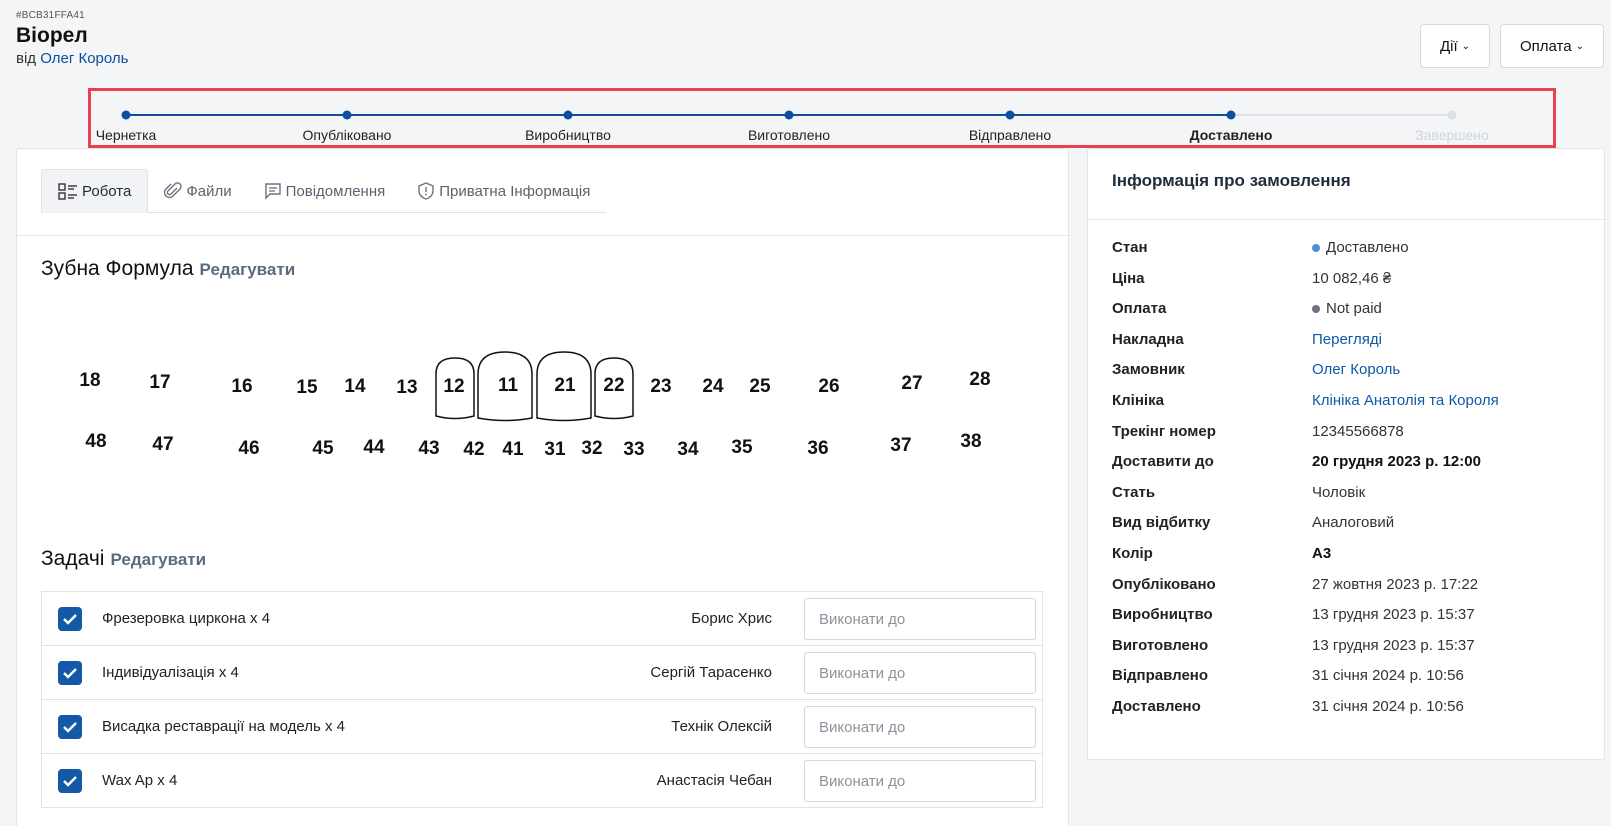 Image resolution: width=1611 pixels, height=826 pixels. Describe the element at coordinates (426, 191) in the screenshot. I see `shield-icon` at that location.